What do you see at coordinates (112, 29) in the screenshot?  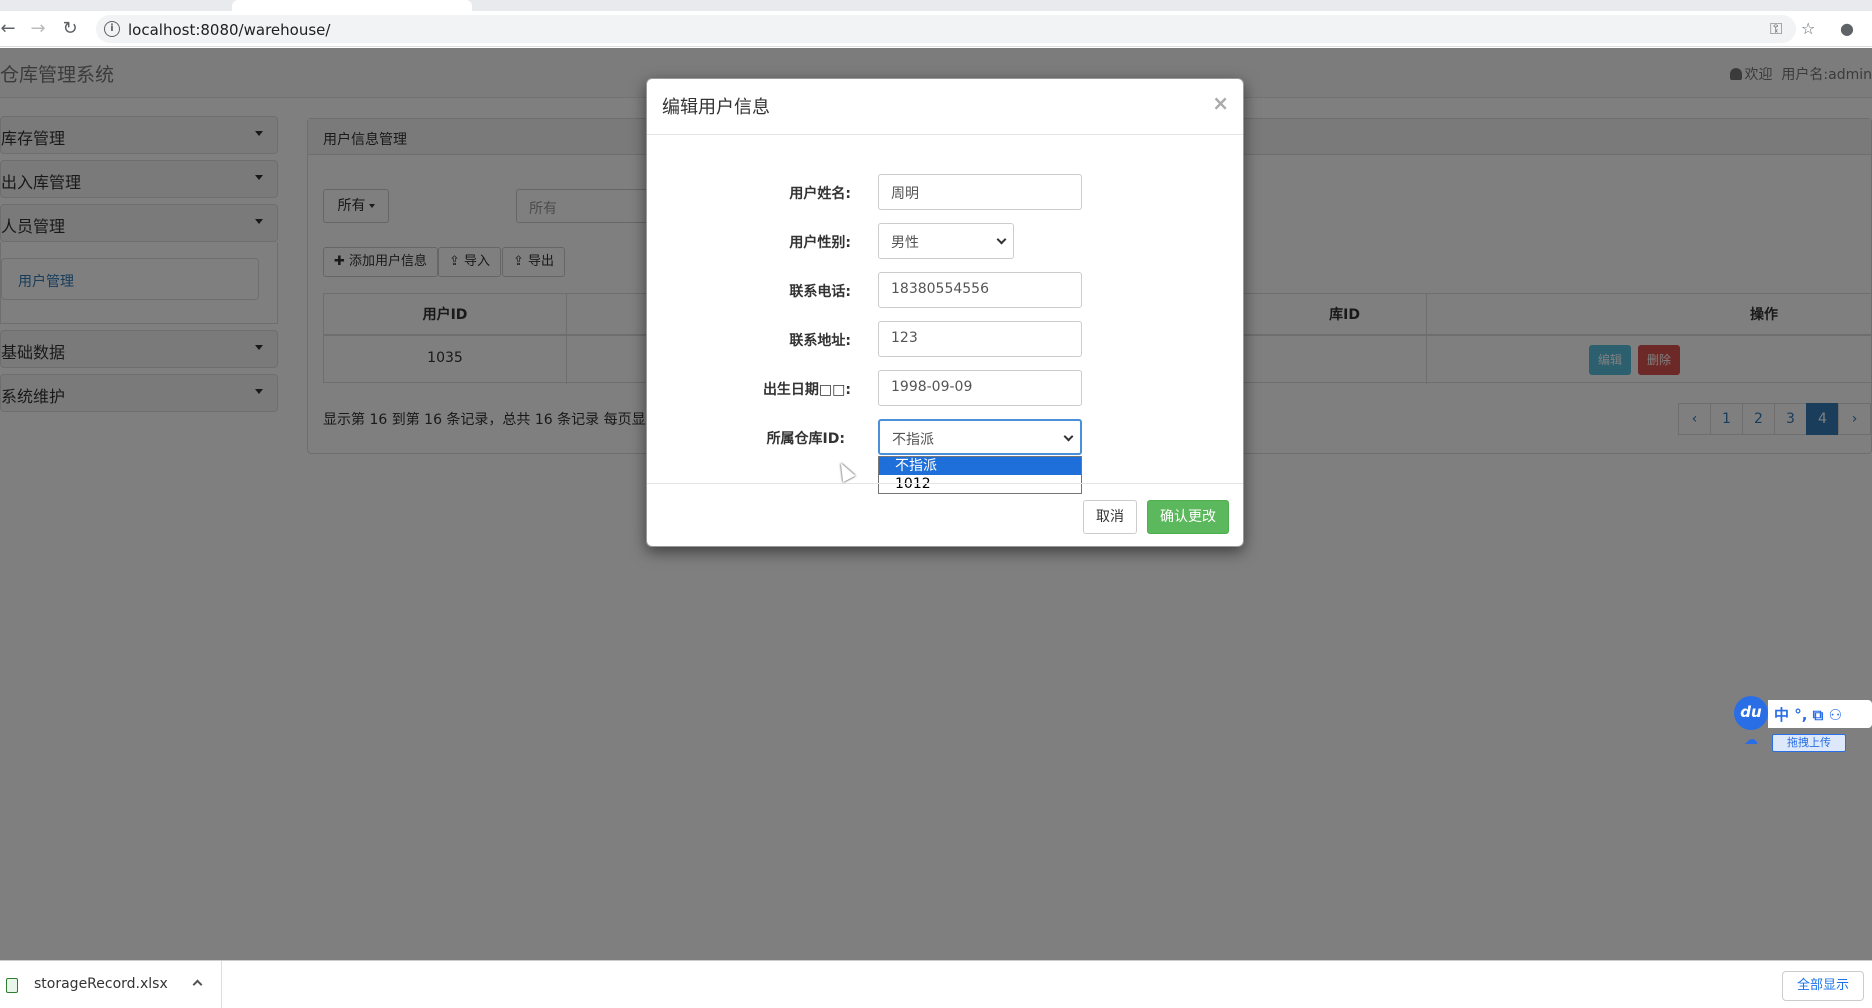 I see `site-info-icon: i` at bounding box center [112, 29].